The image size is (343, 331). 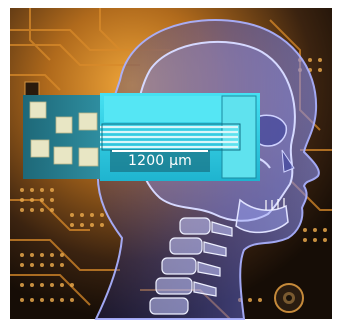 I want to click on board-connector, so click(x=289, y=298).